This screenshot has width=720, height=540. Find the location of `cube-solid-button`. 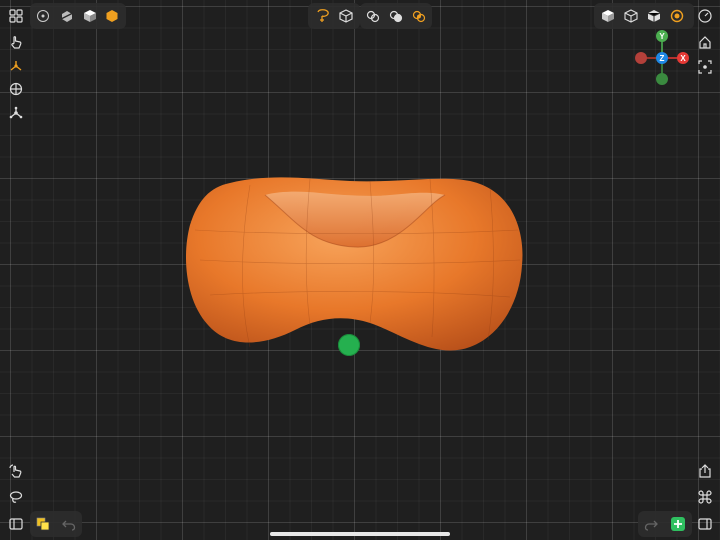

cube-solid-button is located at coordinates (90, 16).